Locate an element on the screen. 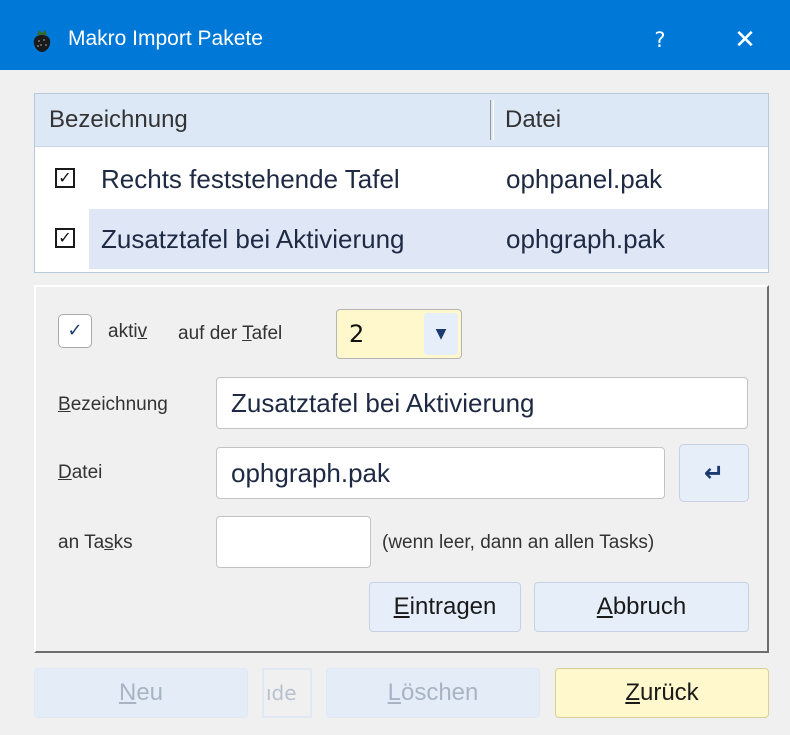  bezeichnung-input: Zusatztafel bei Aktivierung is located at coordinates (482, 403).